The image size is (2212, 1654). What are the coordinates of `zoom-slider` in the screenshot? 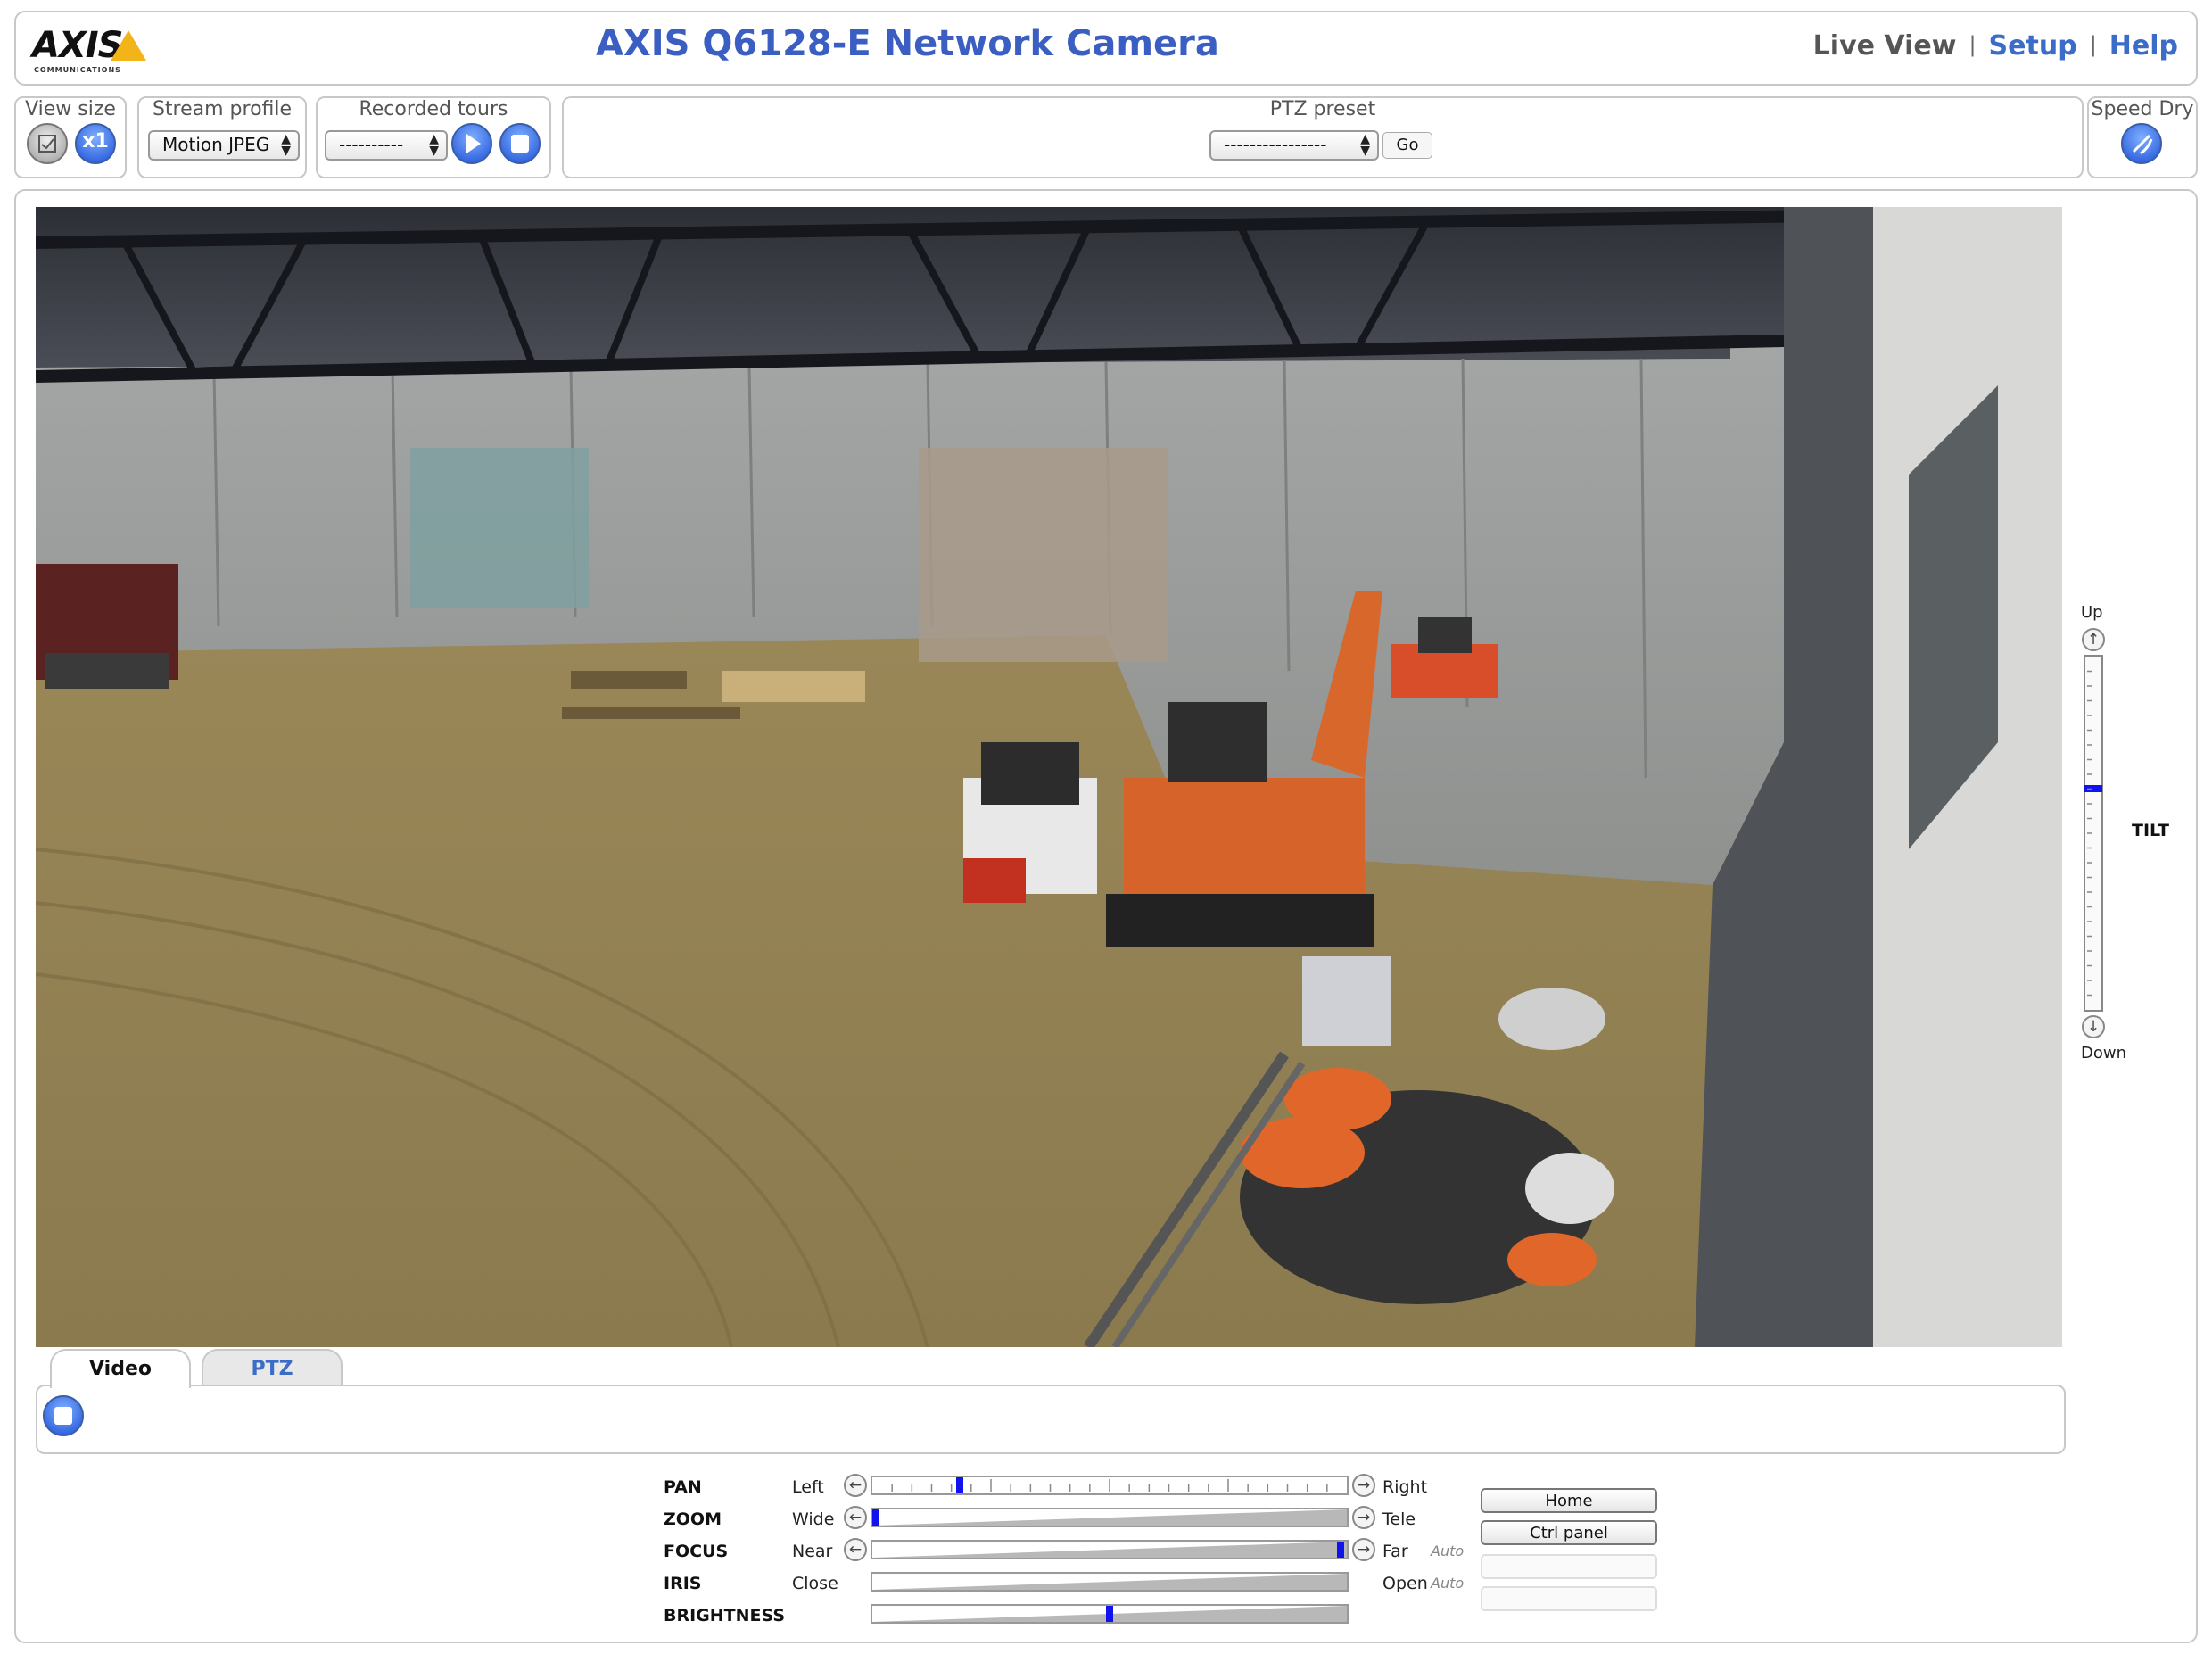 It's located at (1110, 1517).